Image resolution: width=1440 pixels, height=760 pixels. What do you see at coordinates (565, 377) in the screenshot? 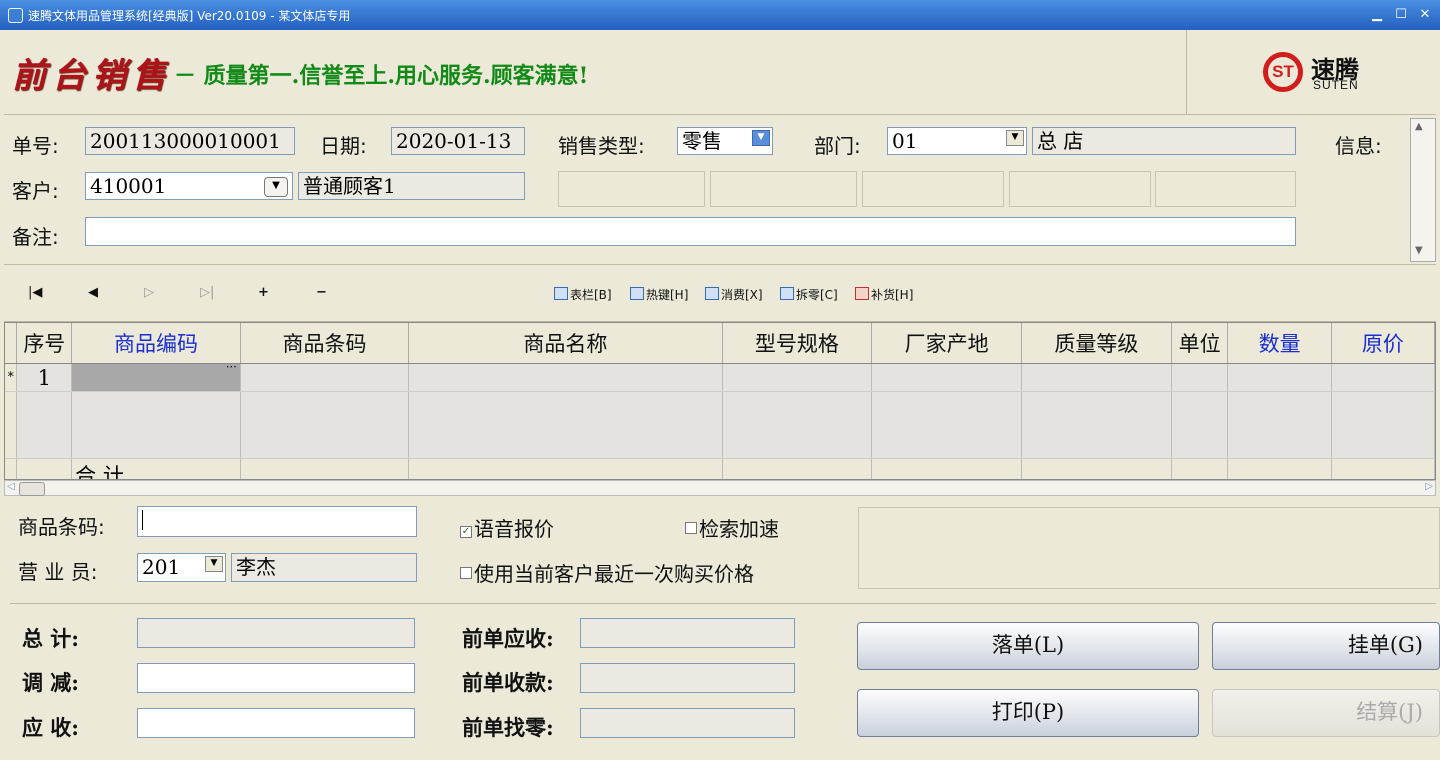
I see `item-name-cell` at bounding box center [565, 377].